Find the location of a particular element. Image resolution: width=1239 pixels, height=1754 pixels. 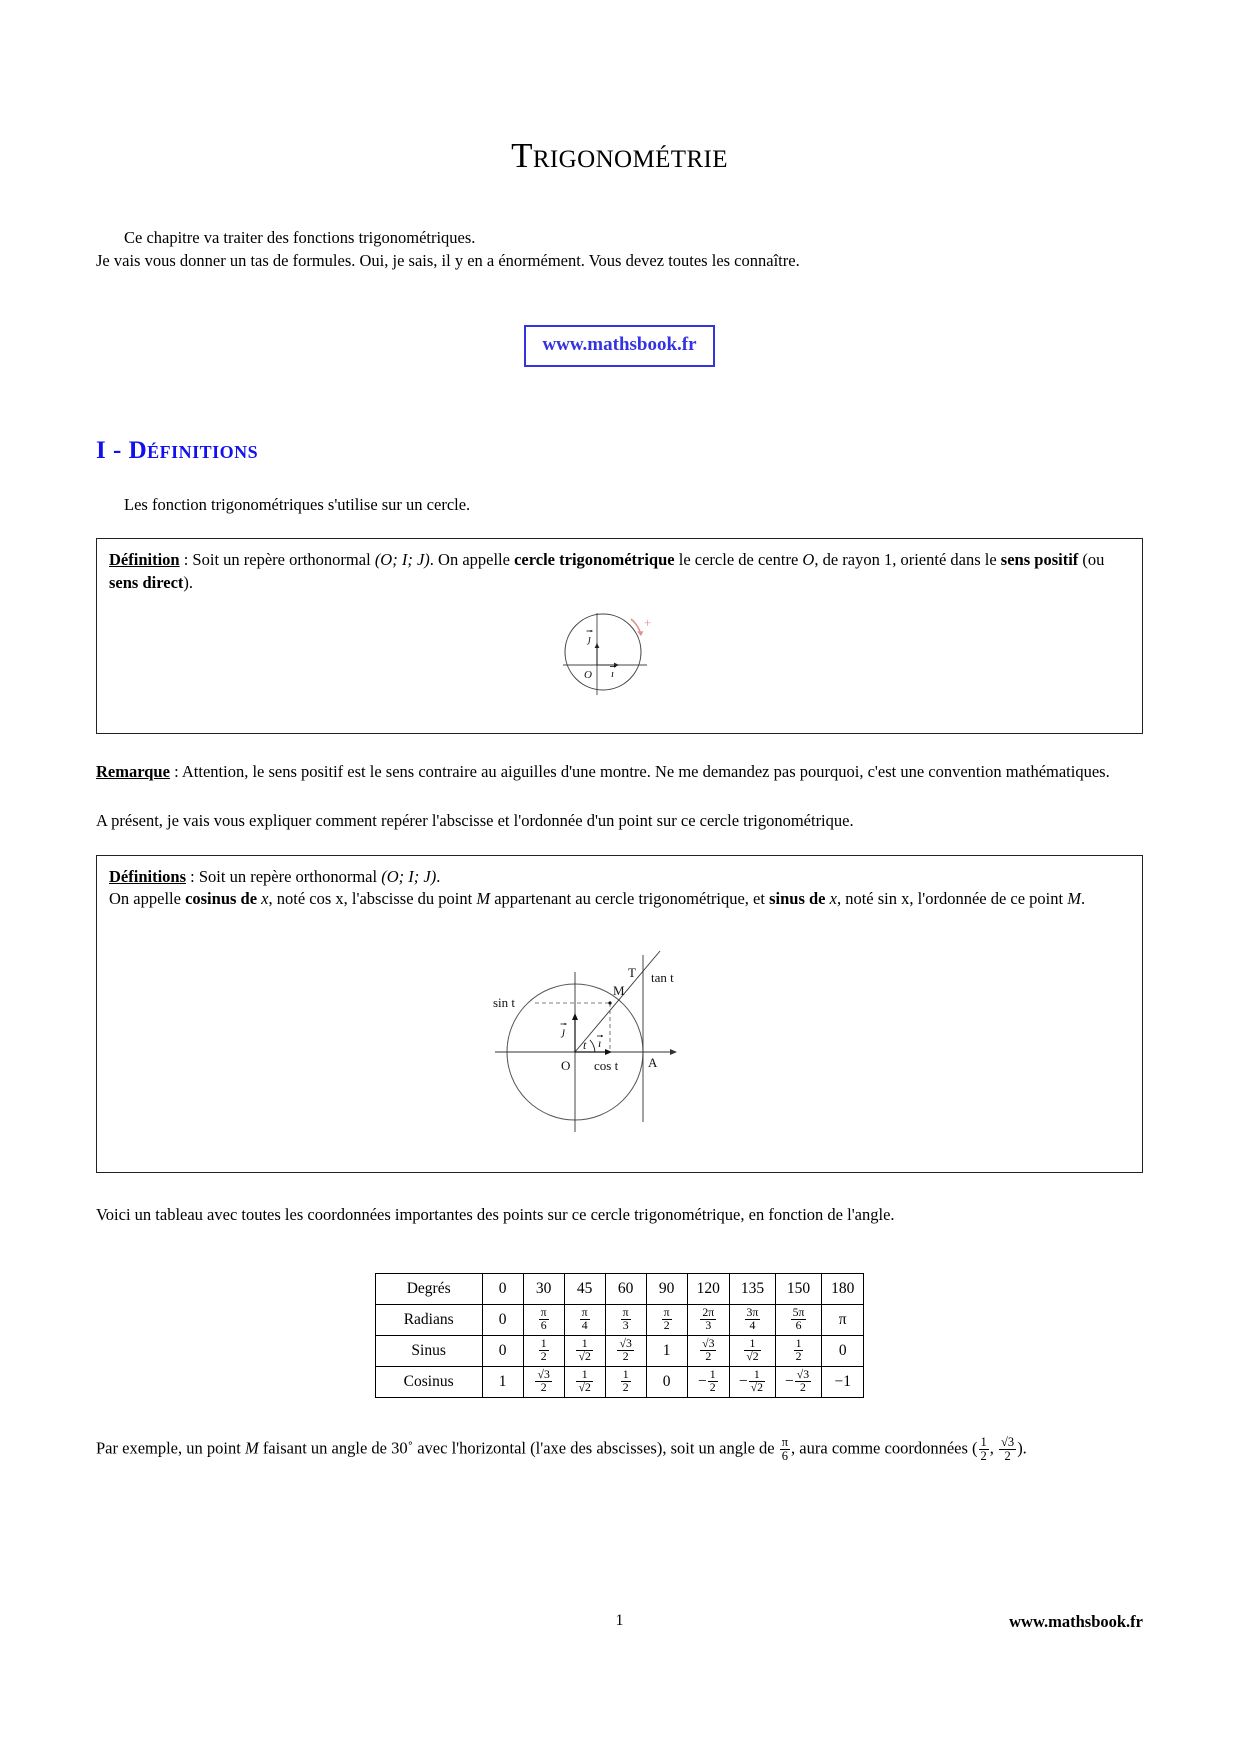

example-coord1-num: 1 is located at coordinates (983, 1441).